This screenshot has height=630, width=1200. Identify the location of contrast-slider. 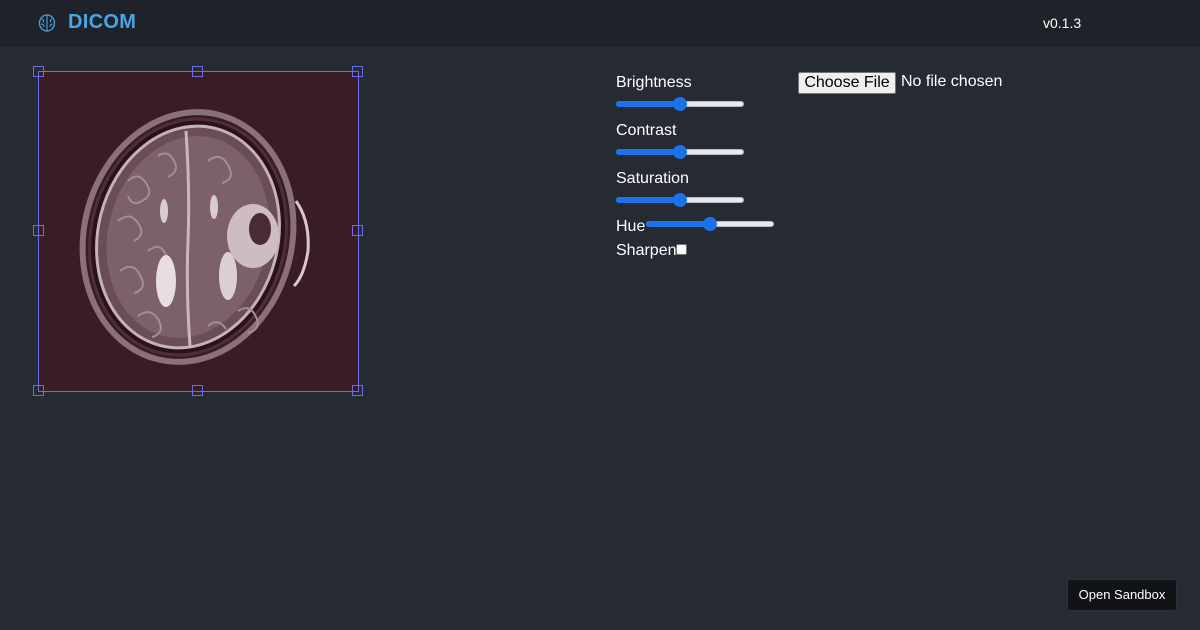
(680, 152).